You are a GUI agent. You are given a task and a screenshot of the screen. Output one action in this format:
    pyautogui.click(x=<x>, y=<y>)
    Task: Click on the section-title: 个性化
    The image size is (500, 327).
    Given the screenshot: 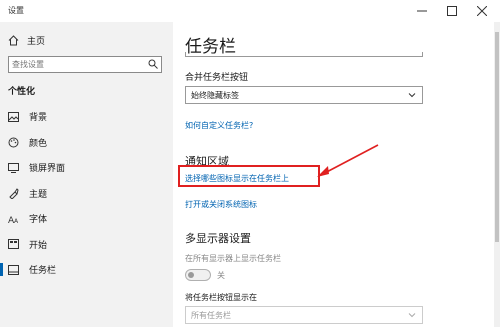 What is the action you would take?
    pyautogui.click(x=22, y=92)
    